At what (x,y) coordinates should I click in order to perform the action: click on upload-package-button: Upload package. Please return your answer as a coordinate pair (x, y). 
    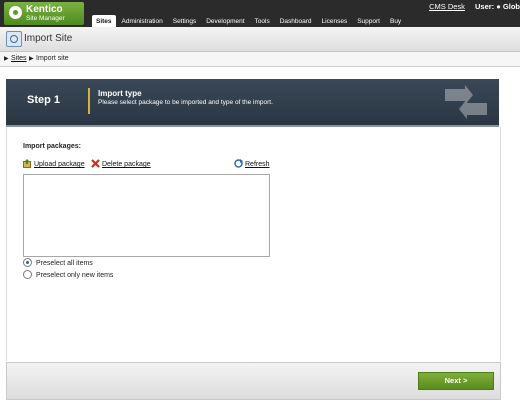
    Looking at the image, I should click on (54, 163).